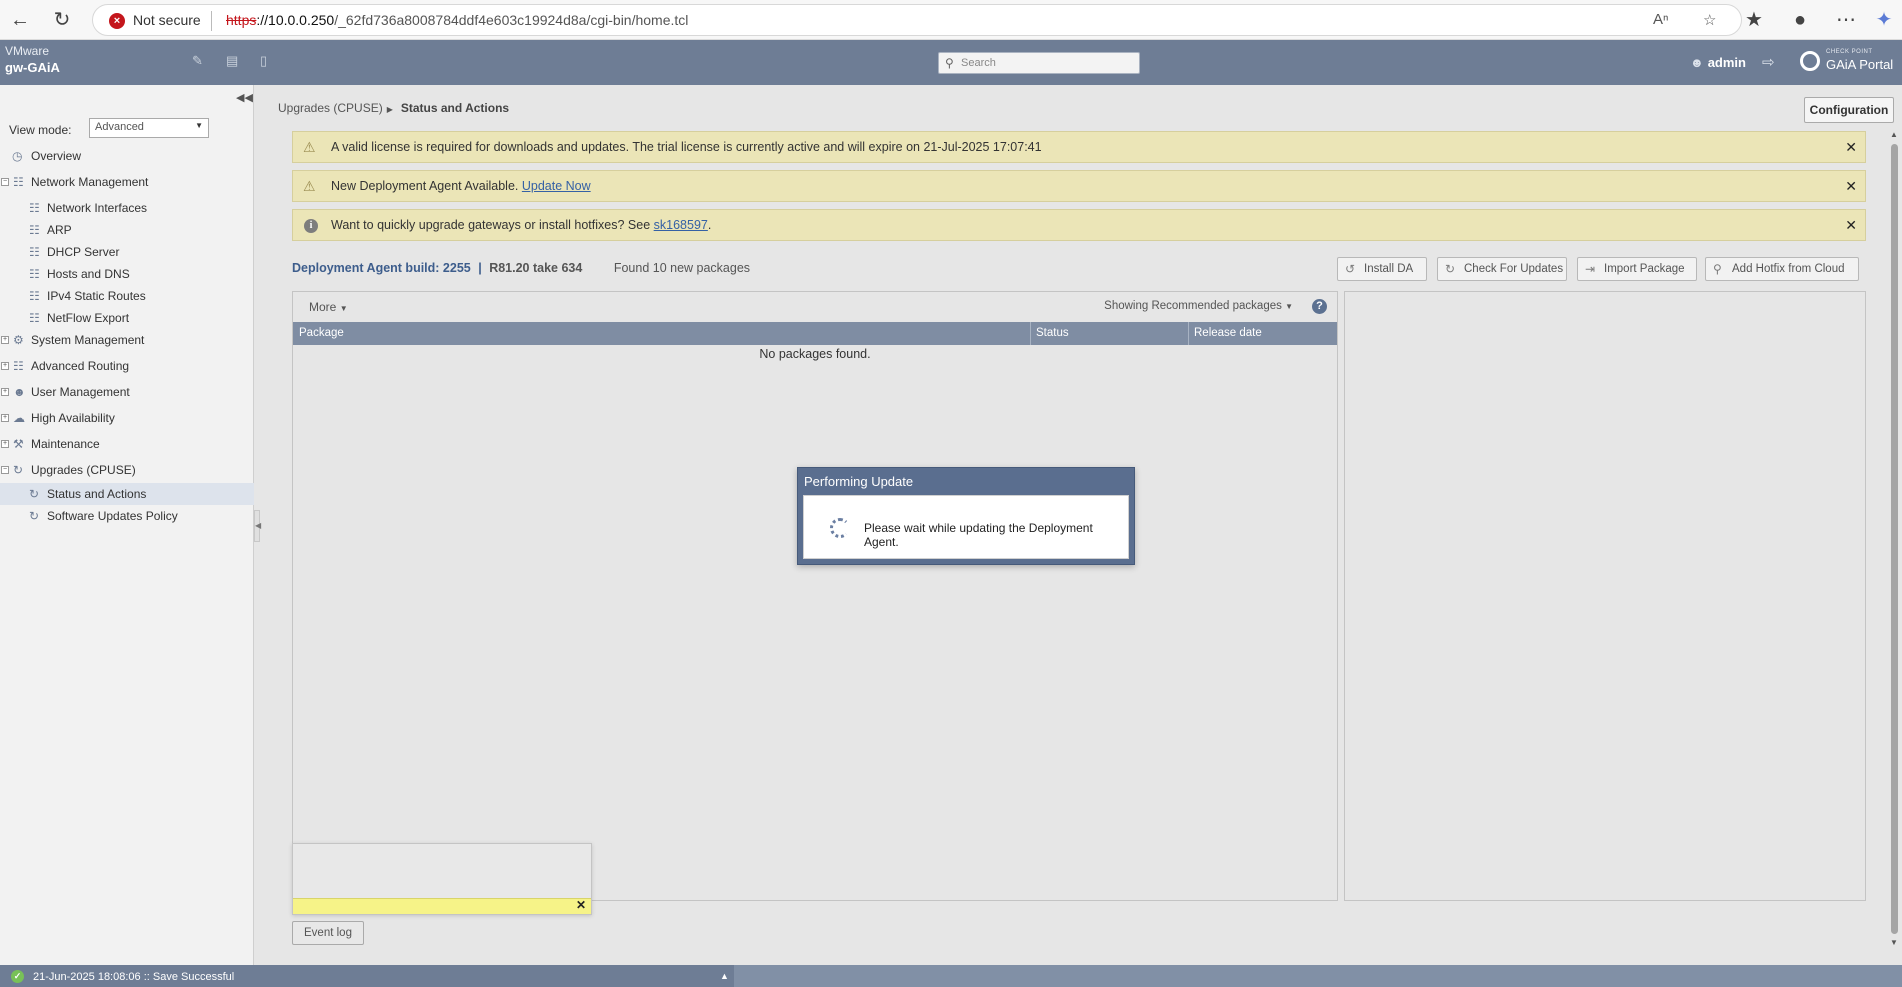  I want to click on user-menu: ☻ admin, so click(1718, 62).